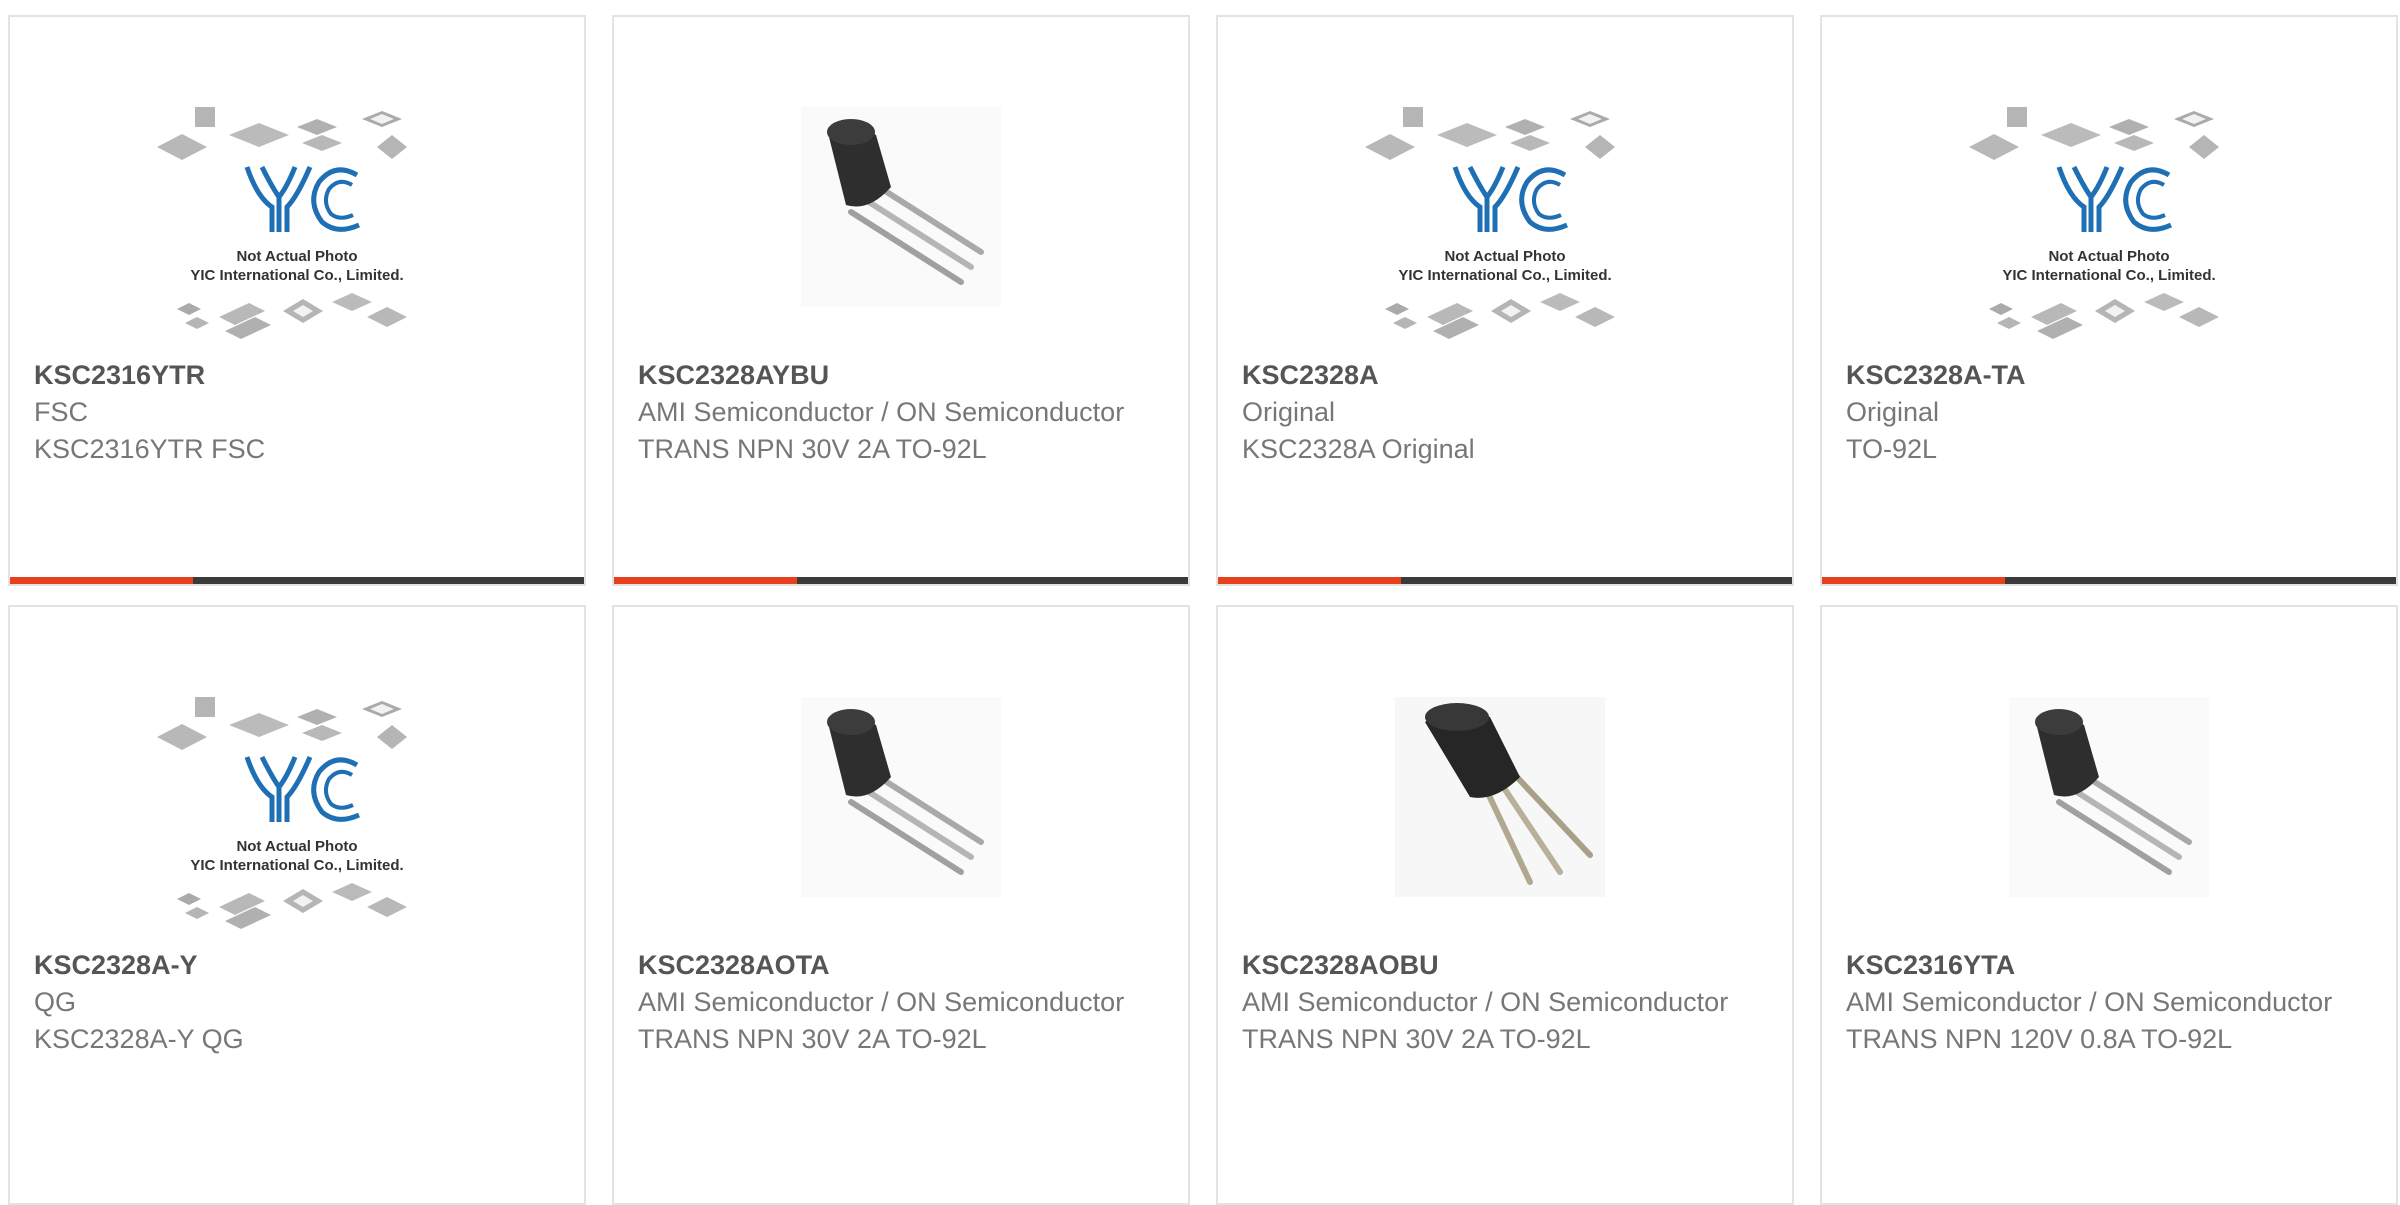 This screenshot has height=1205, width=2400. Describe the element at coordinates (150, 449) in the screenshot. I see `product-description: KSC2316YTR FSC` at that location.